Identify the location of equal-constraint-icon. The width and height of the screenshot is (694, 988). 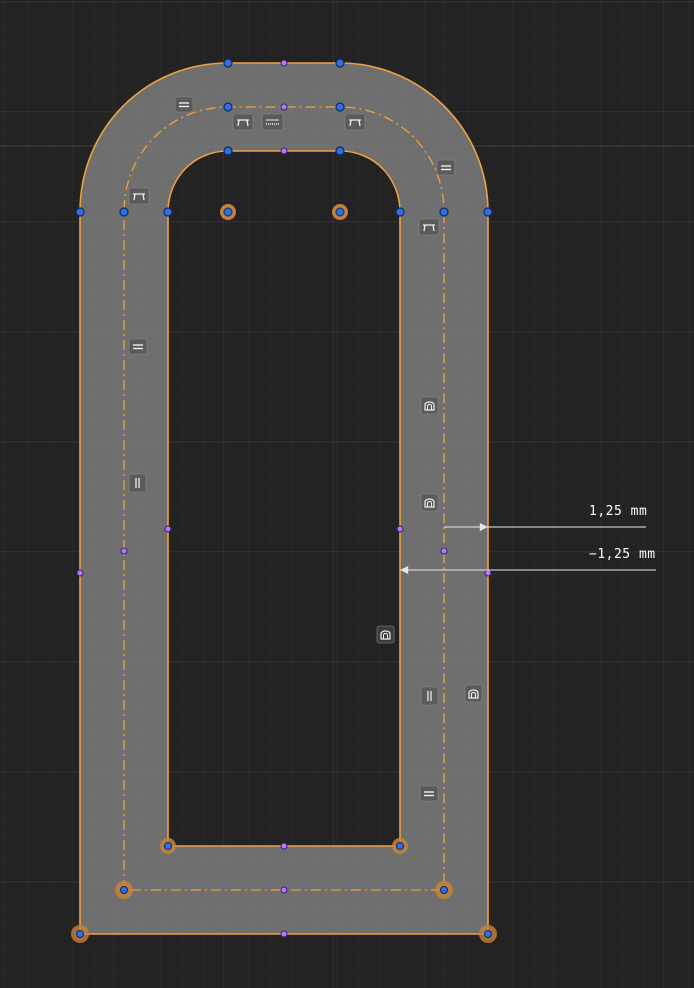
(272, 122).